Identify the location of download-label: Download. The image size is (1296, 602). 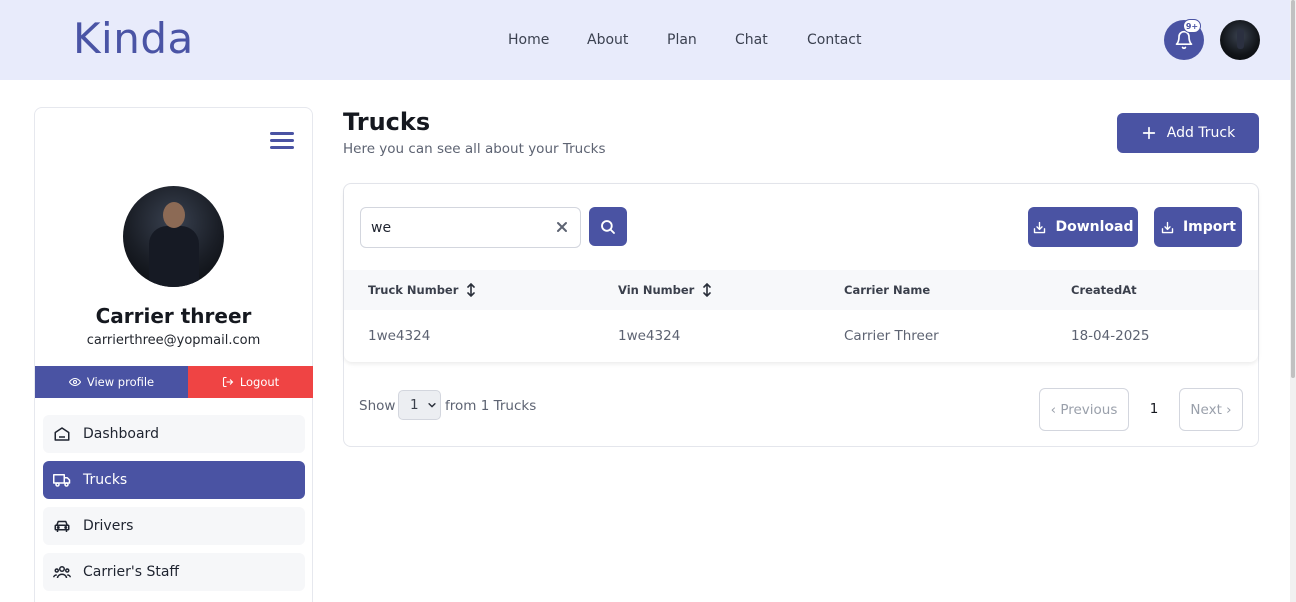
(1094, 227).